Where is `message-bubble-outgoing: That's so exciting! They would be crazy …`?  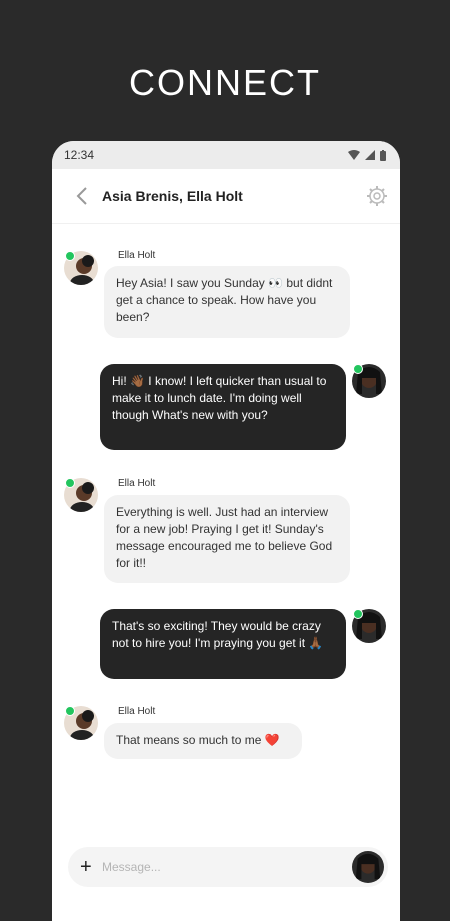
message-bubble-outgoing: That's so exciting! They would be crazy … is located at coordinates (223, 644).